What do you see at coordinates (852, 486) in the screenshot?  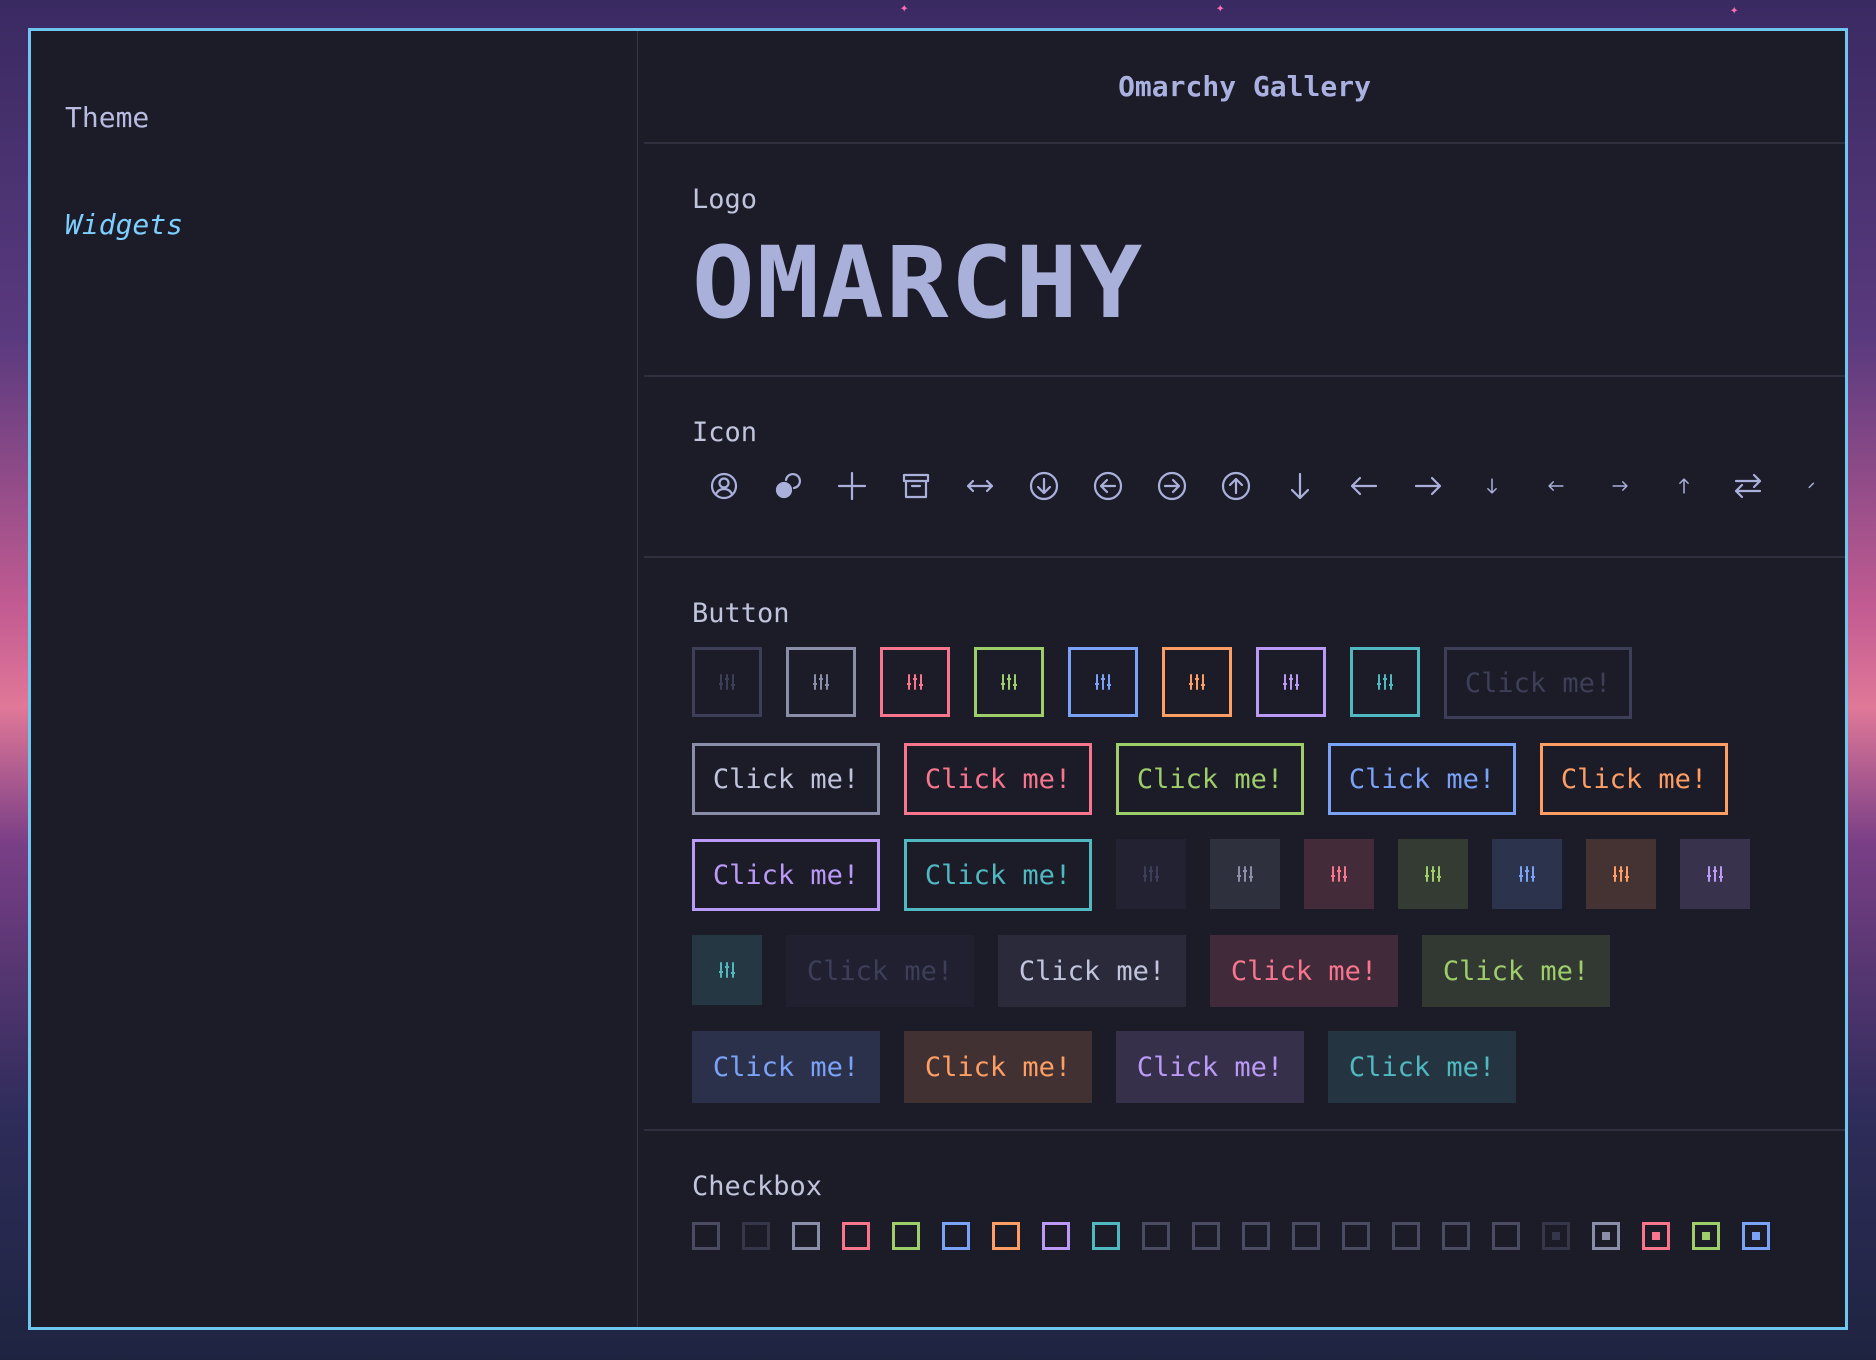 I see `plus-icon` at bounding box center [852, 486].